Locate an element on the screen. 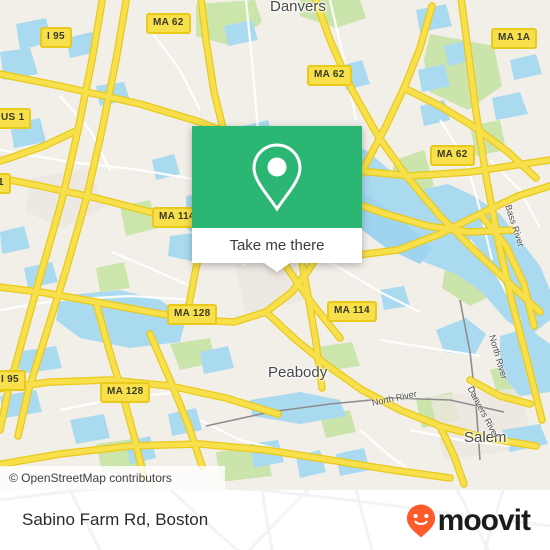  route-shield-i95-north: I 95 is located at coordinates (56, 37).